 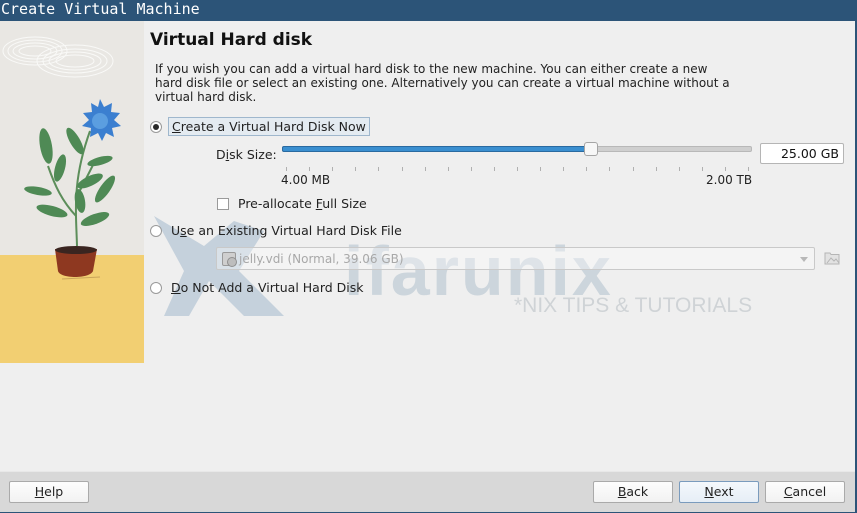 What do you see at coordinates (805, 492) in the screenshot?
I see `cancel-button: Cancel` at bounding box center [805, 492].